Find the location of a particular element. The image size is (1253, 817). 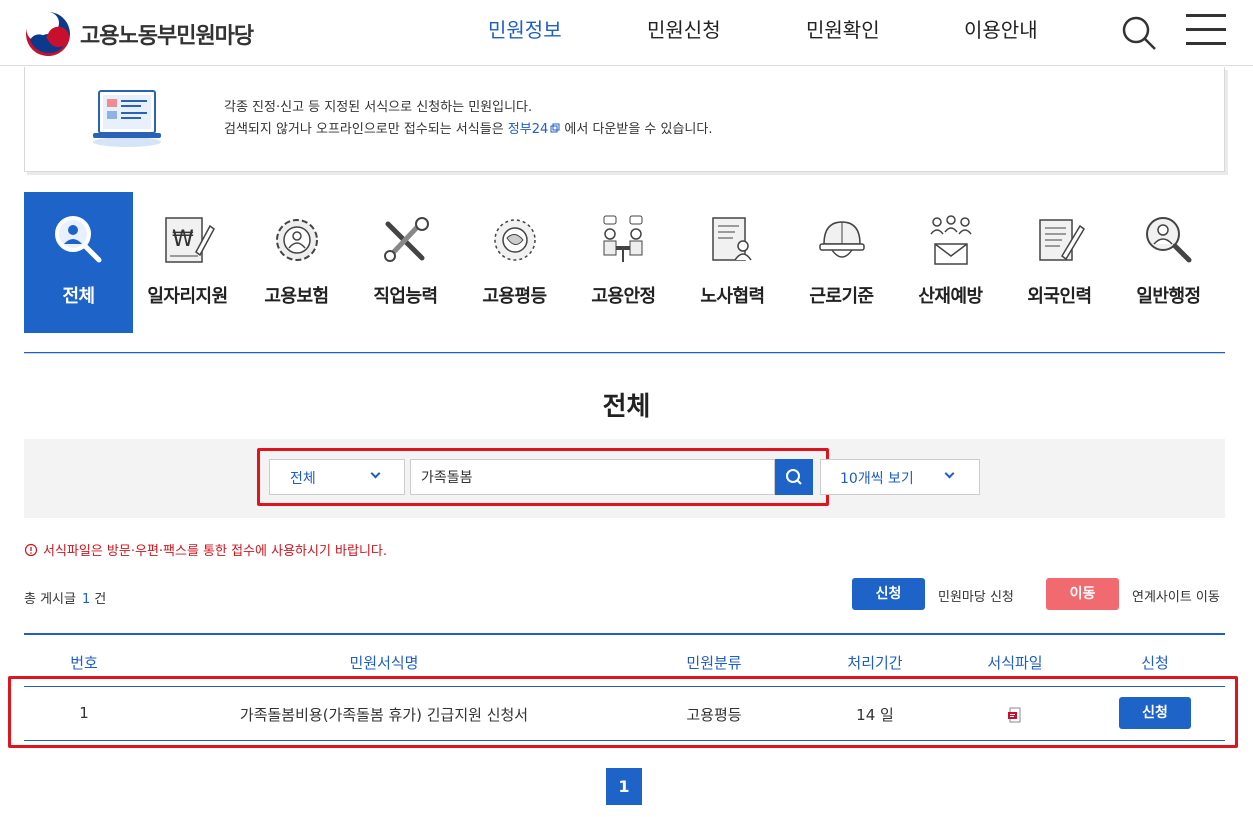

helmet-icon is located at coordinates (841, 239).